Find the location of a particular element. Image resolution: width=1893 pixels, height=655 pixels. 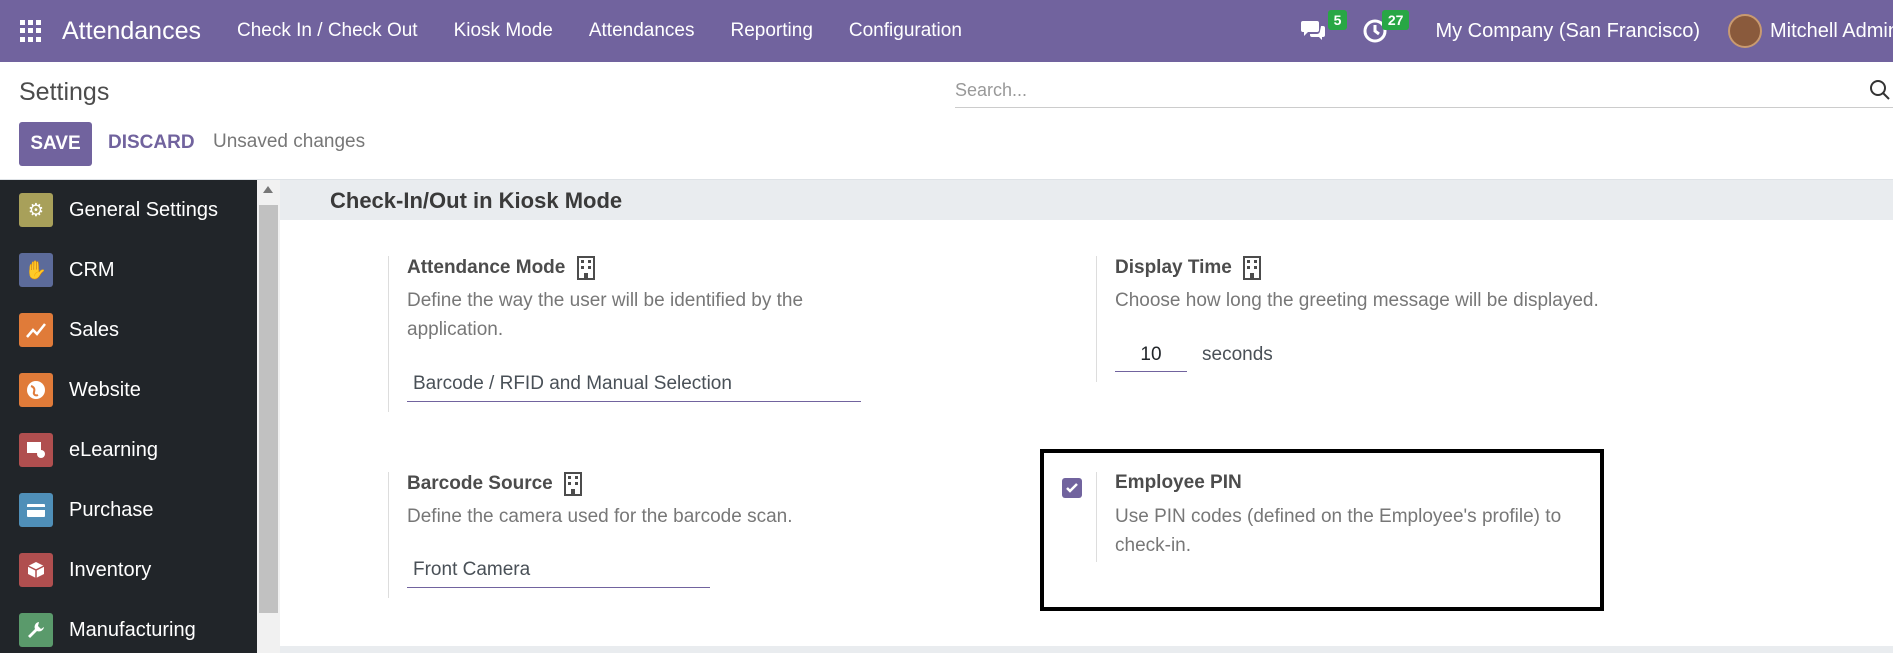

menu-configuration: Configuration is located at coordinates (905, 31).